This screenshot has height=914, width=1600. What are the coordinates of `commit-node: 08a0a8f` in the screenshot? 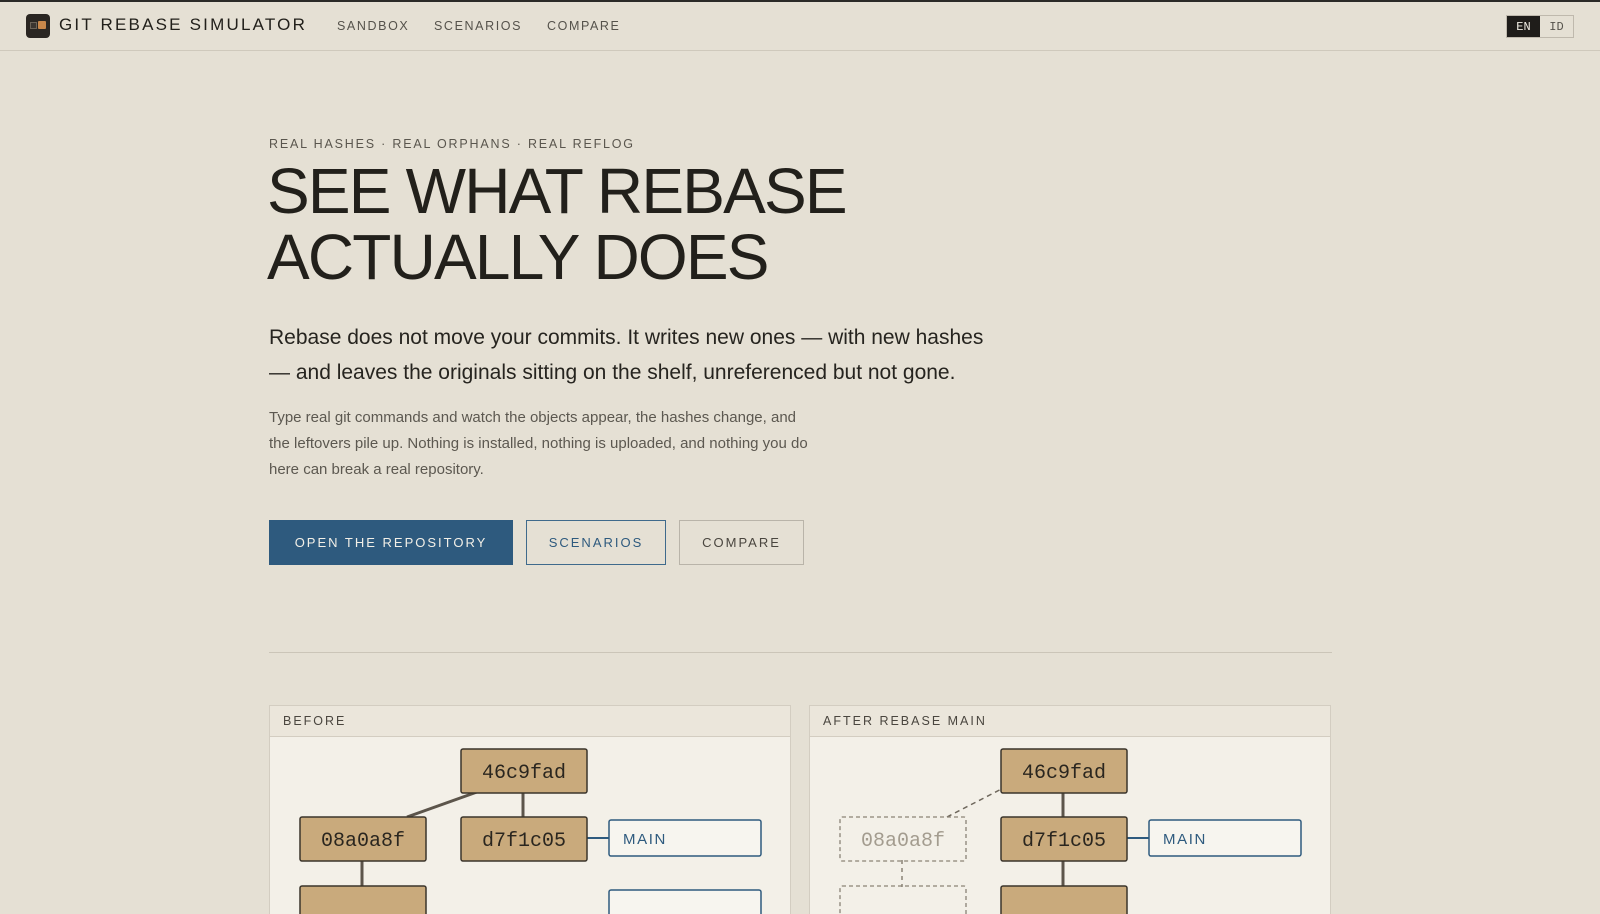 It's located at (363, 839).